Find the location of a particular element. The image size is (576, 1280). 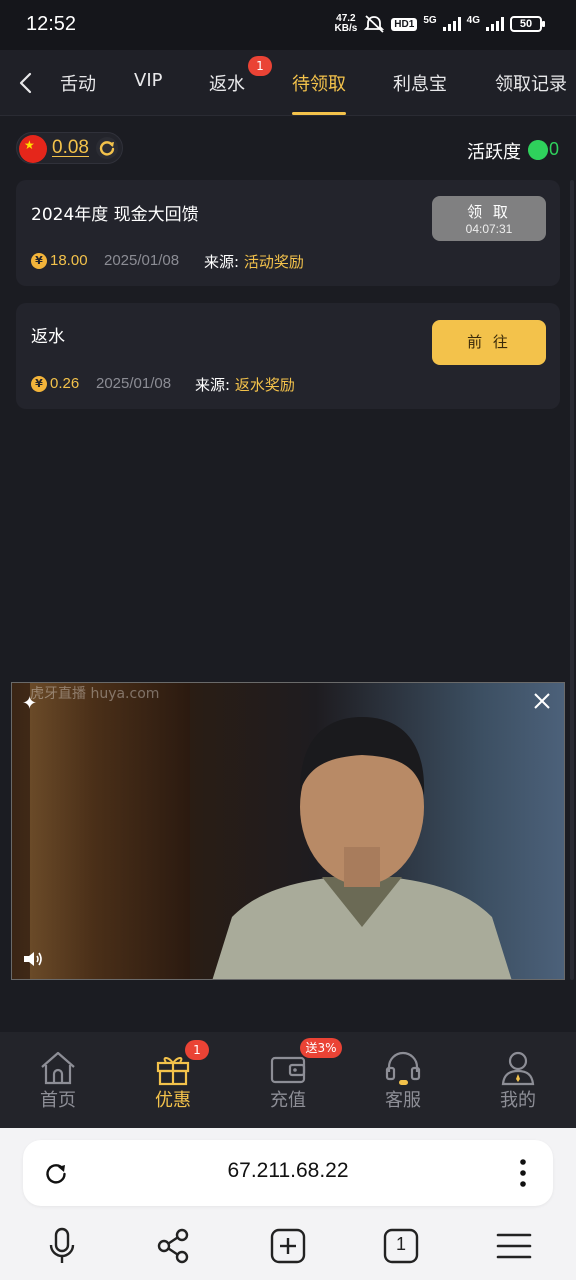

tabs-button: 1 is located at coordinates (401, 1246).